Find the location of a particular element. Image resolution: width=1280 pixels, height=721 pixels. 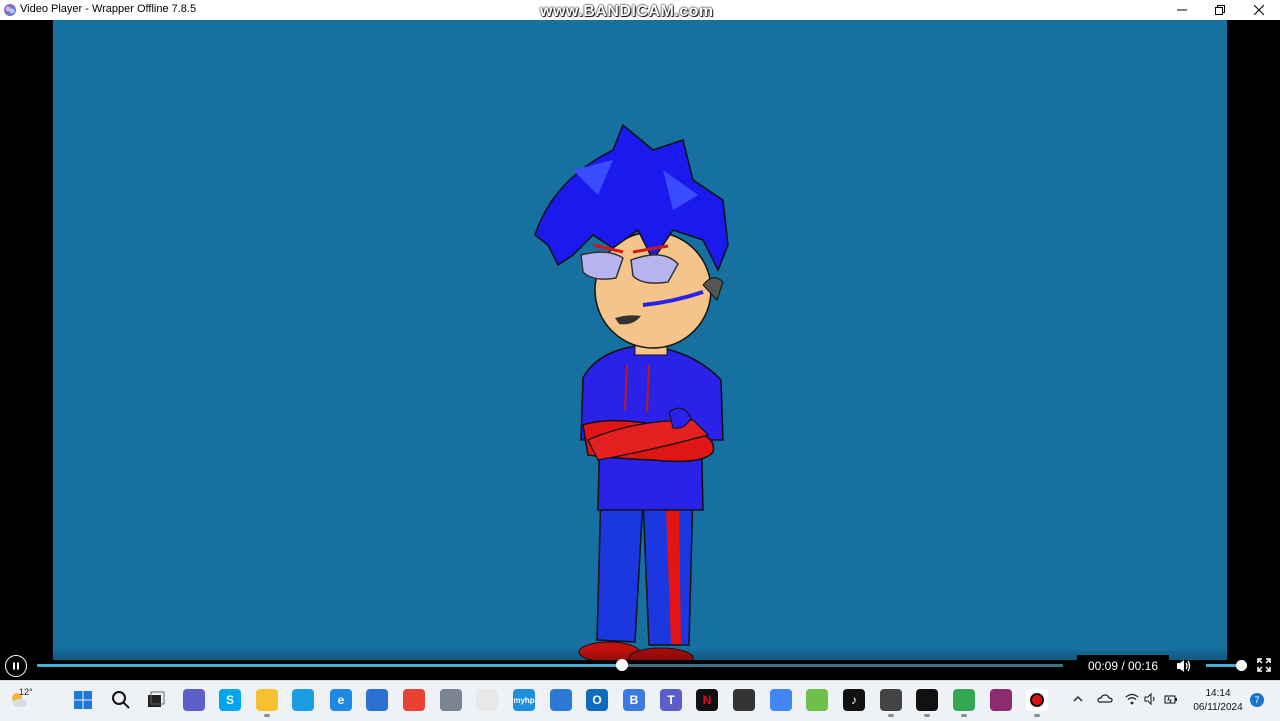

edge-icon is located at coordinates (303, 700).